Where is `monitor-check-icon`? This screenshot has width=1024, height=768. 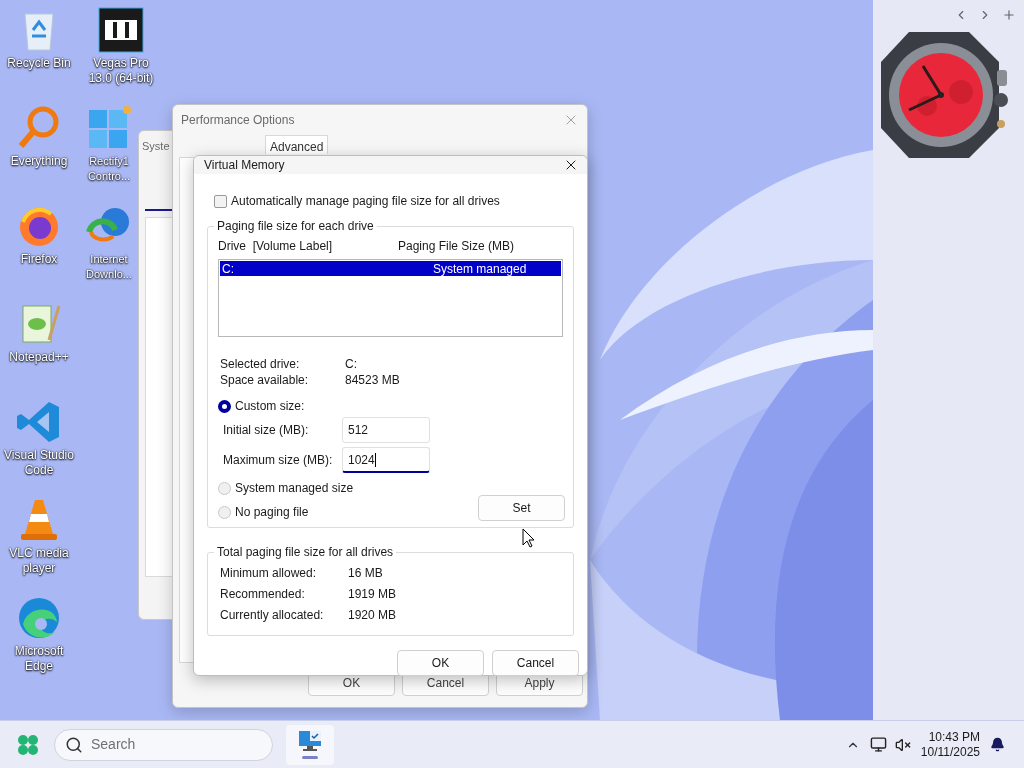
monitor-check-icon is located at coordinates (310, 741).